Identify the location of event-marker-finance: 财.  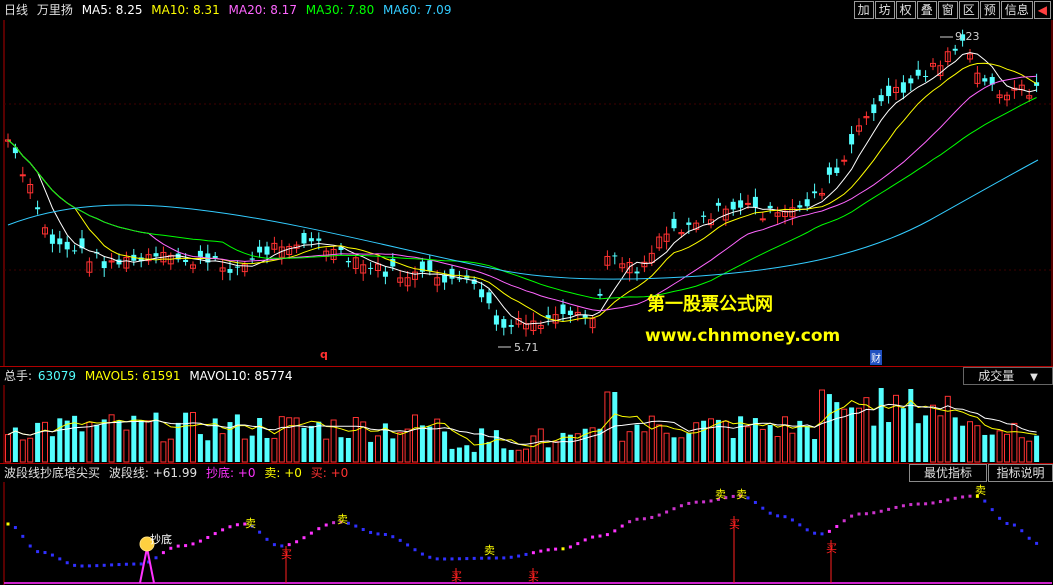
(876, 357).